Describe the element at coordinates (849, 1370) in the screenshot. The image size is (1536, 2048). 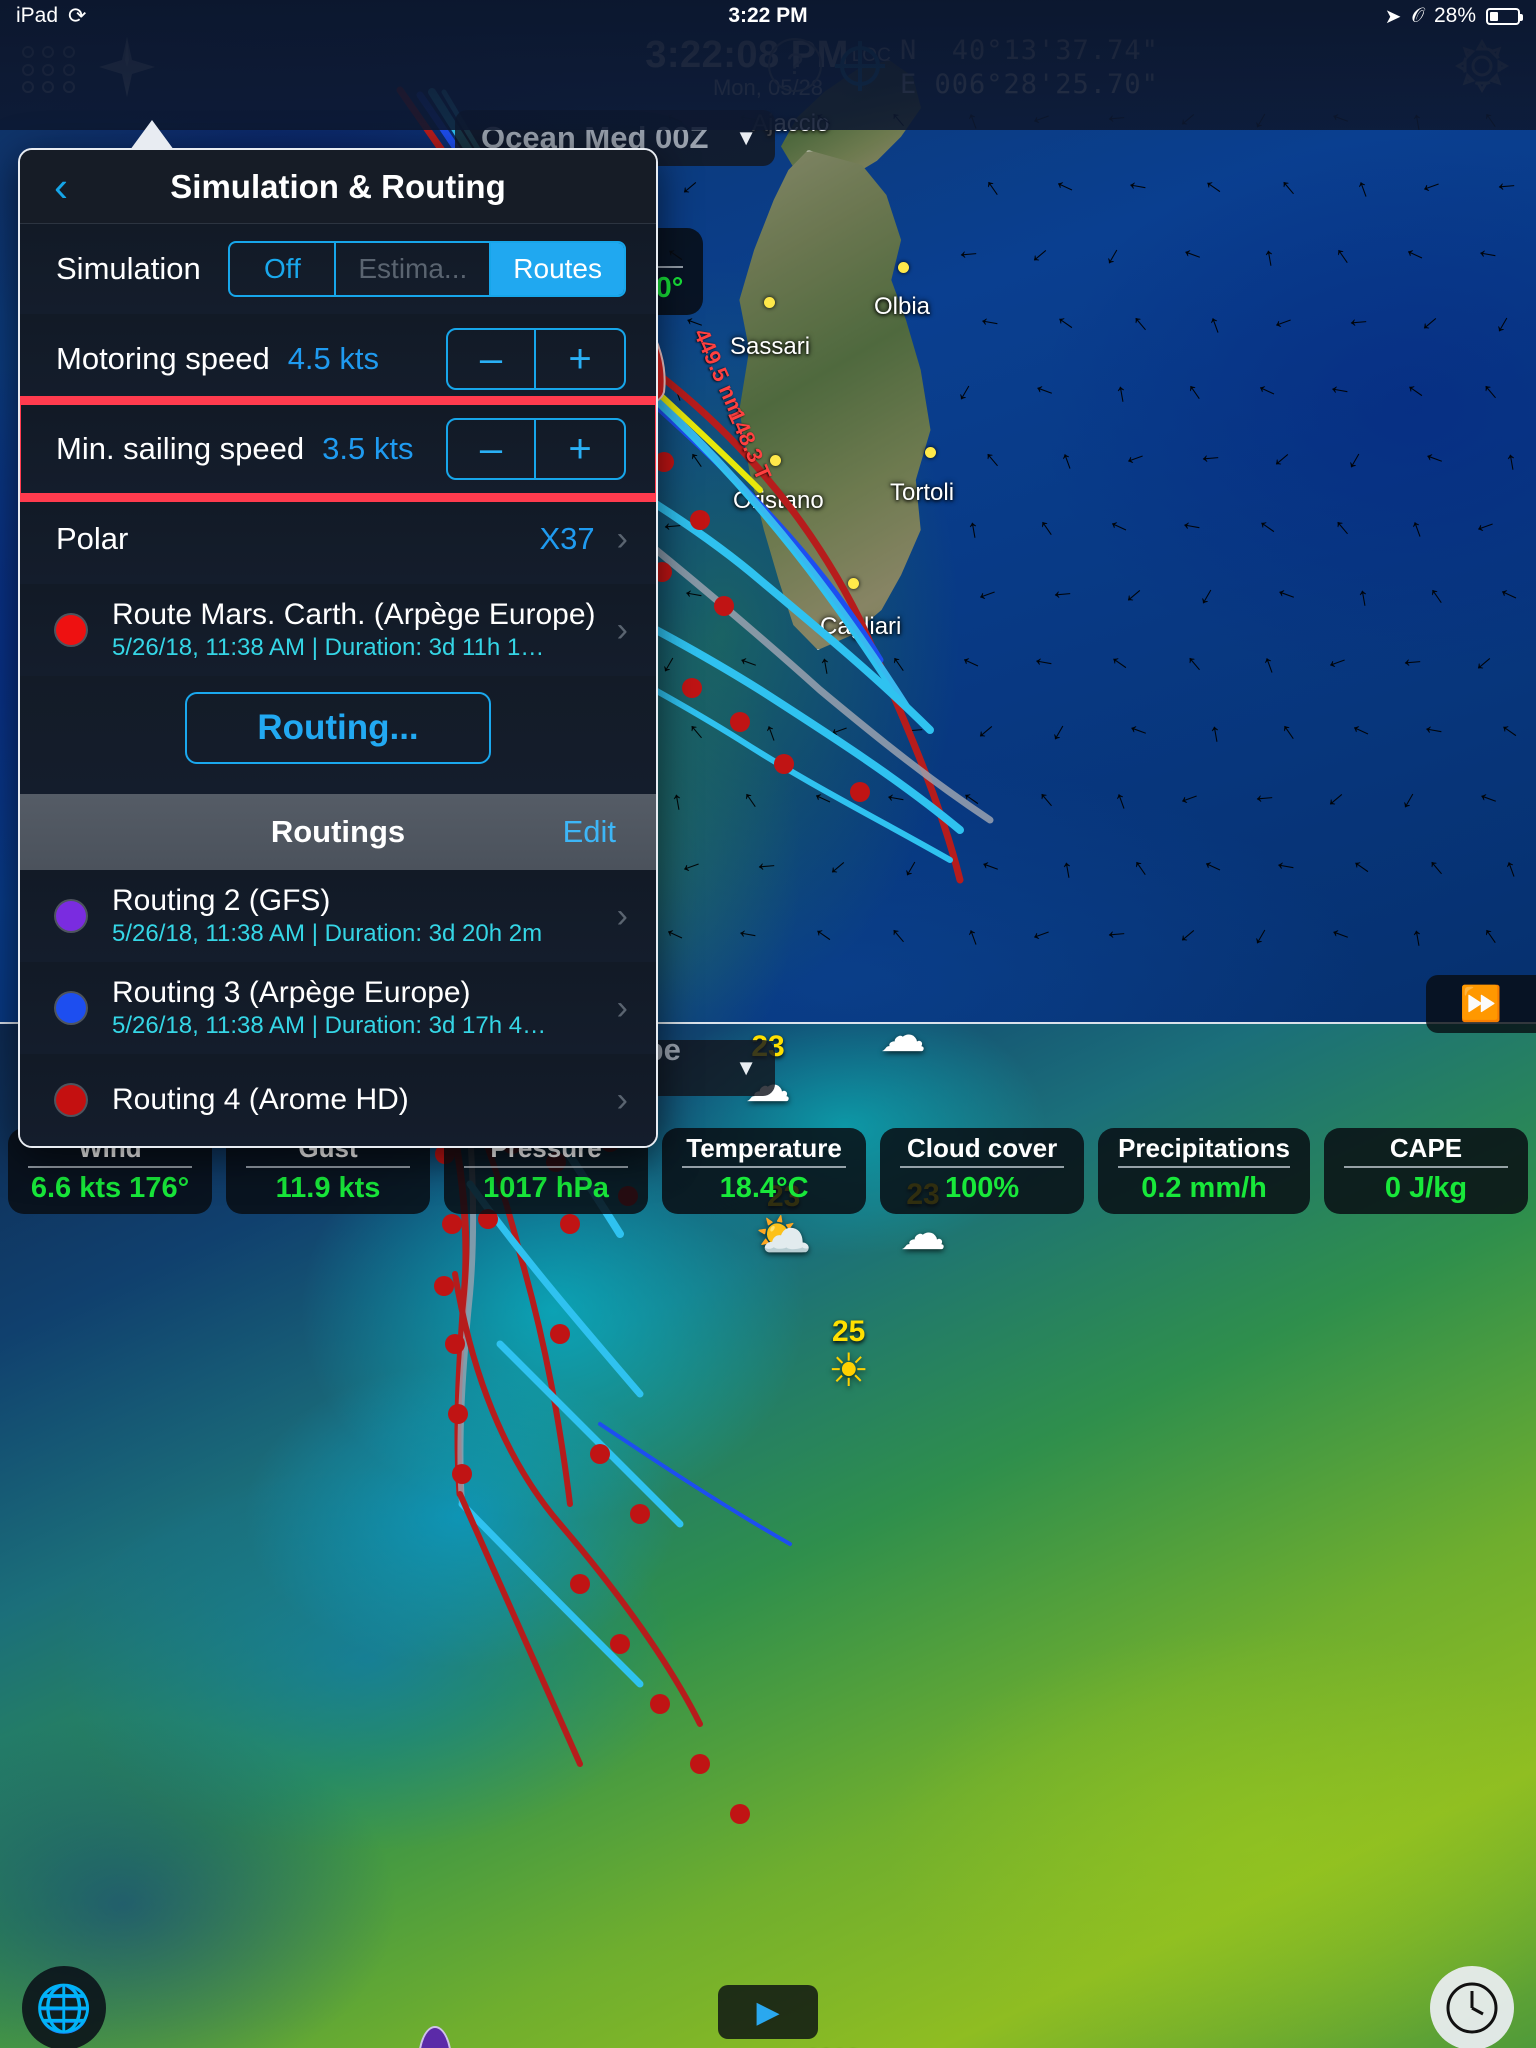
I see `sun-icon: ☀` at that location.